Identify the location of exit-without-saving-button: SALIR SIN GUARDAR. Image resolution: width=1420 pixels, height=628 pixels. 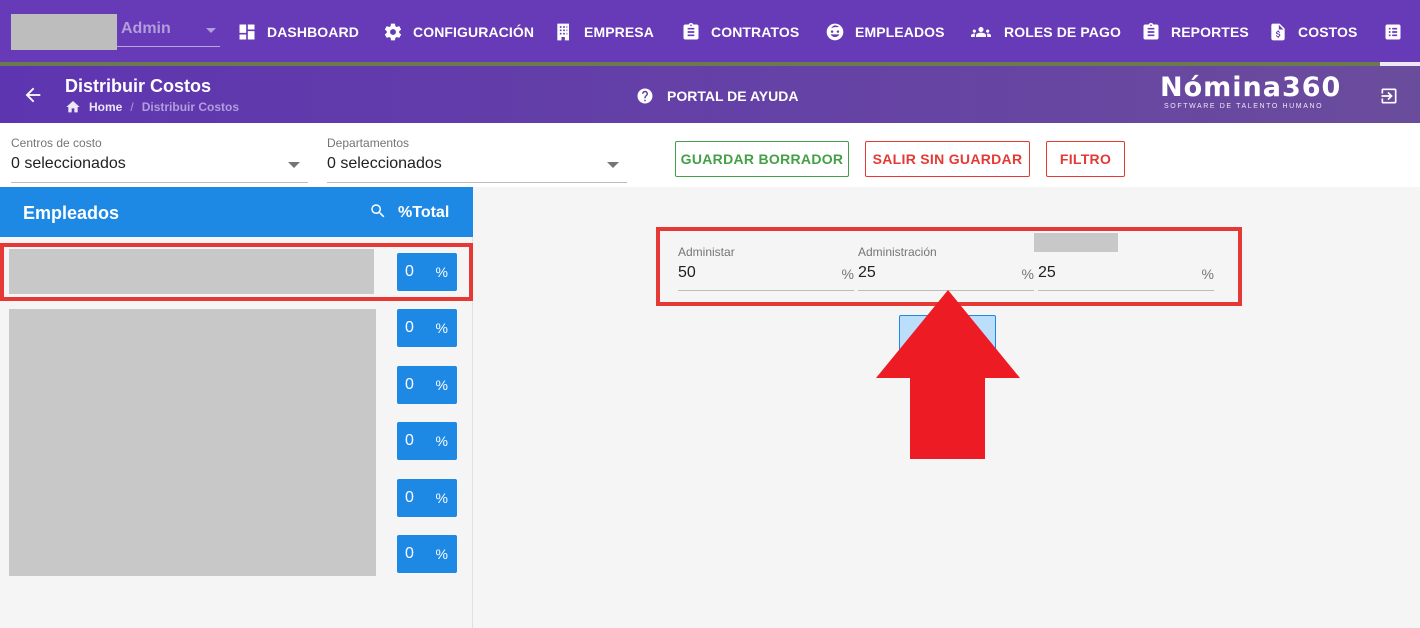
(947, 159).